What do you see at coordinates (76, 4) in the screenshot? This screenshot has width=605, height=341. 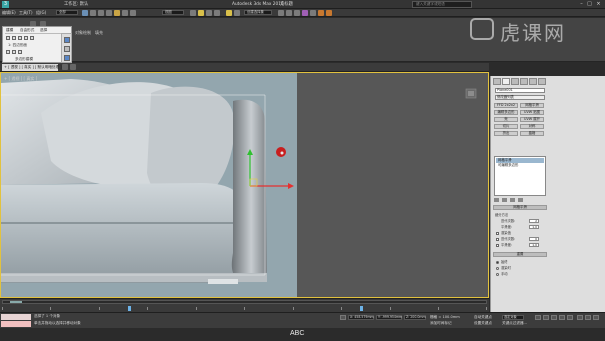 I see `workspace-label: 工作区: 默认` at bounding box center [76, 4].